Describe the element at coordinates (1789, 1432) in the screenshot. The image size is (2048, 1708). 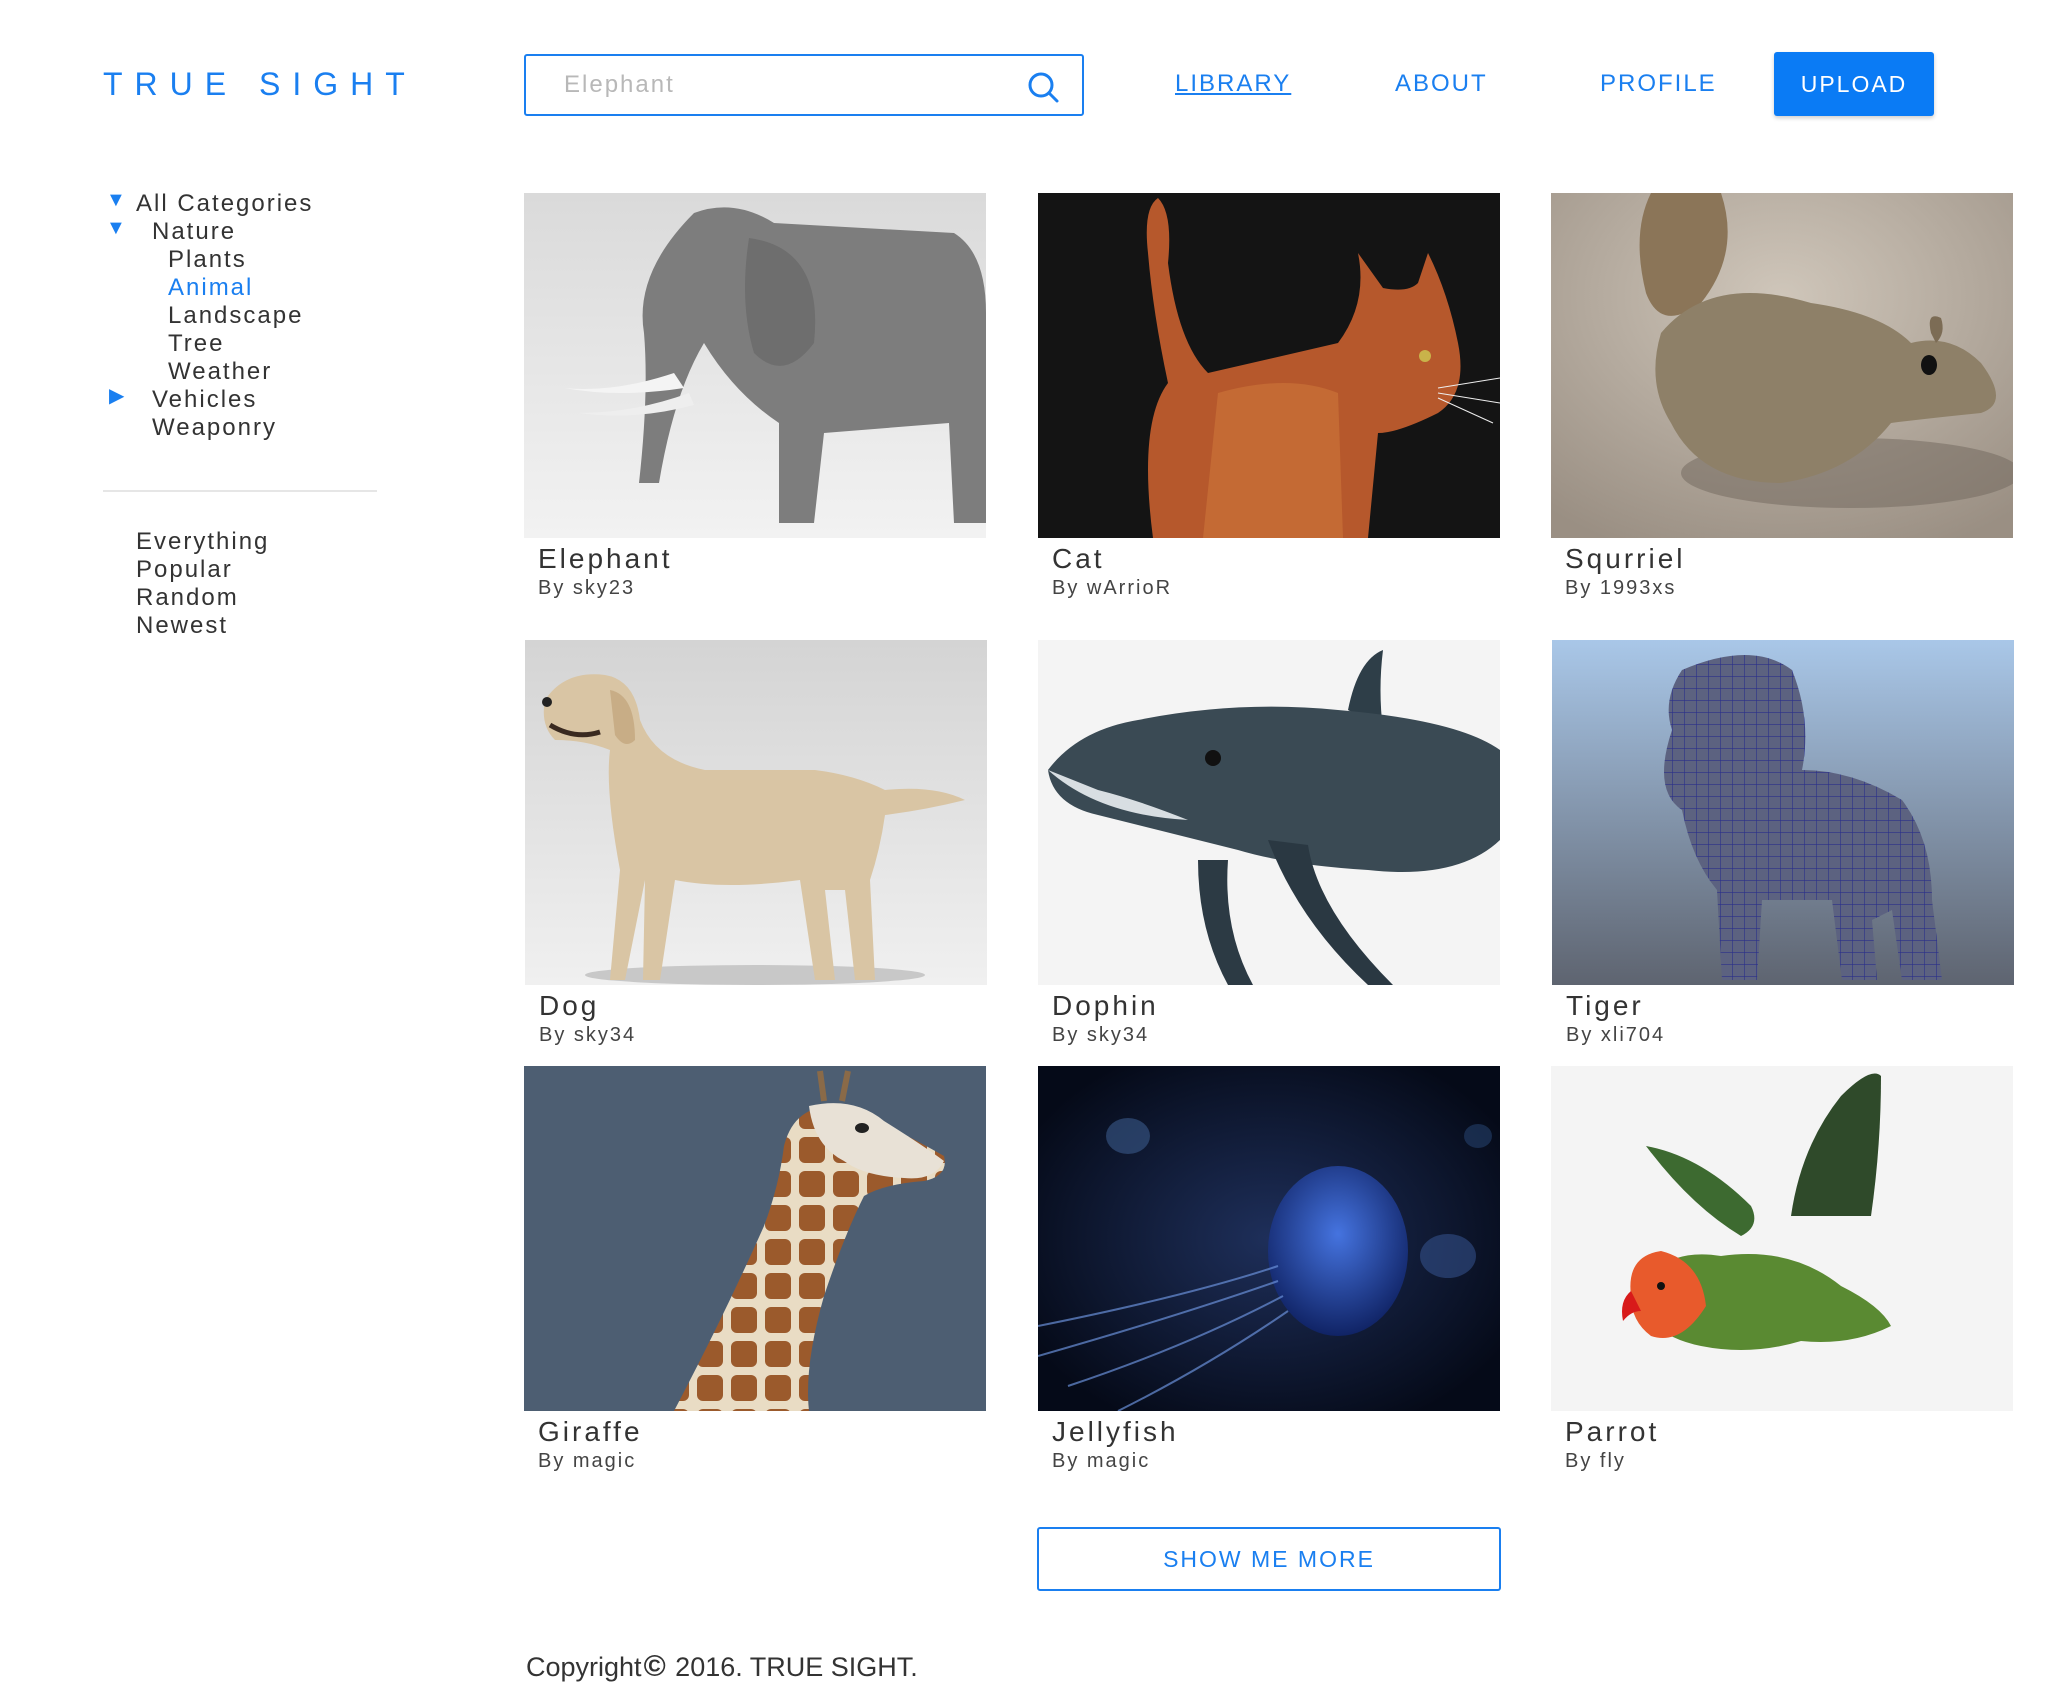
I see `model-title: Parrot` at that location.